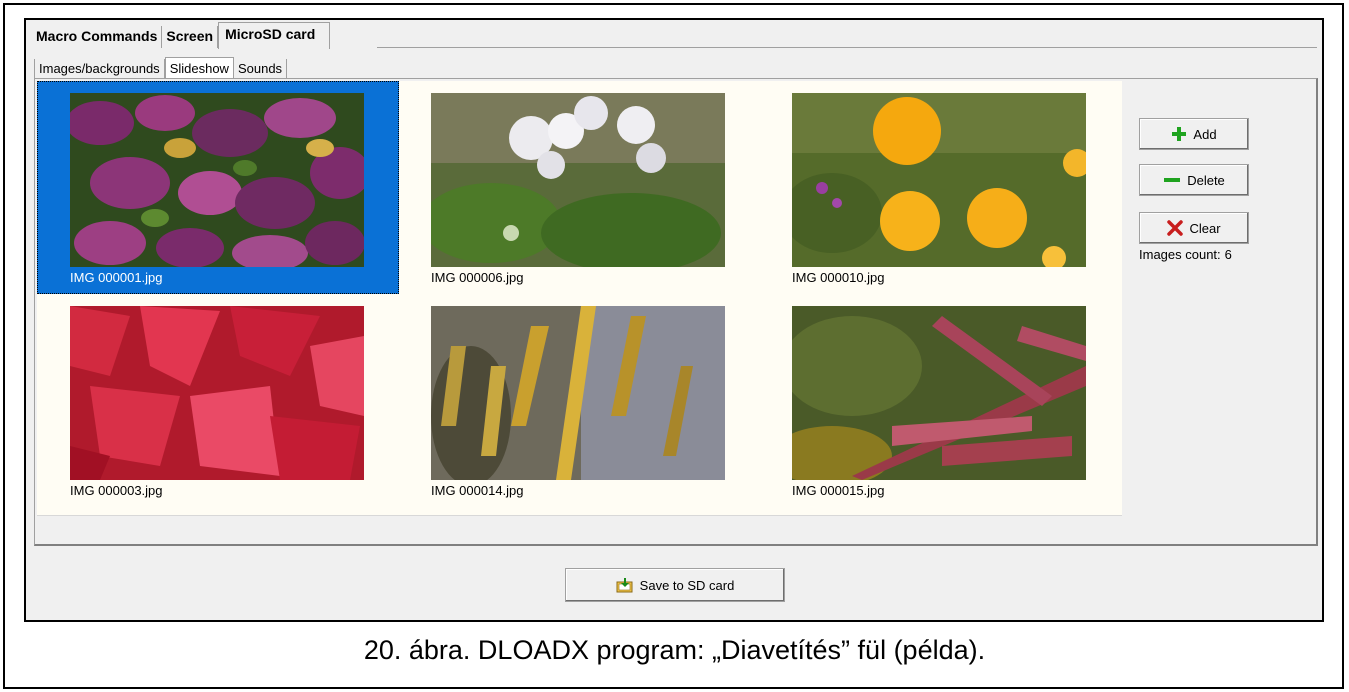  Describe the element at coordinates (624, 585) in the screenshot. I see `save-folder-icon` at that location.